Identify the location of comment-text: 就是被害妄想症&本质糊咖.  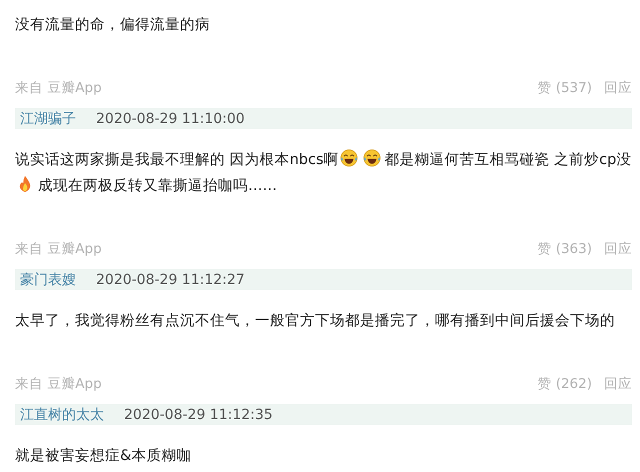
(103, 456).